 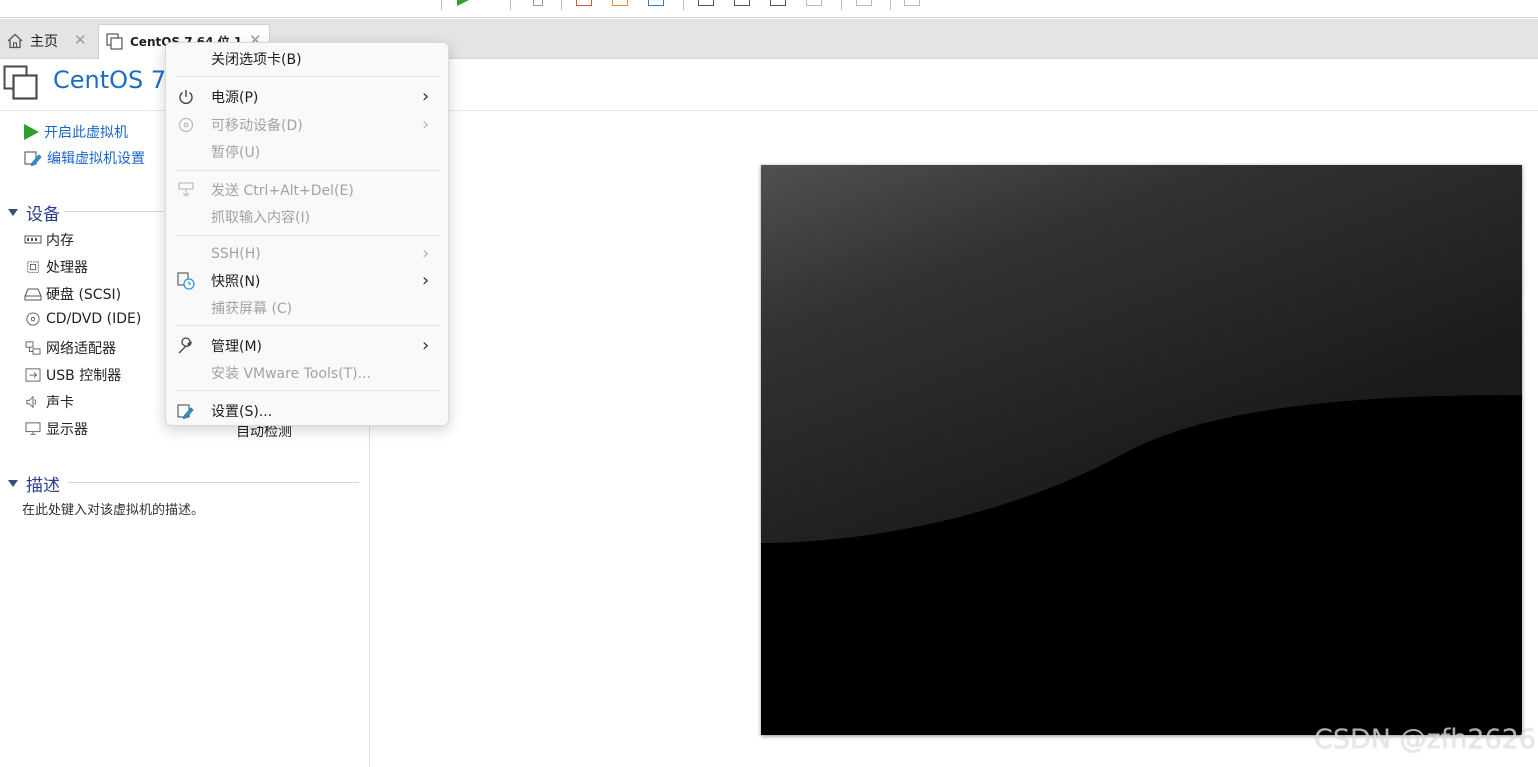 I want to click on snapshot-revert-icon, so click(x=620, y=3).